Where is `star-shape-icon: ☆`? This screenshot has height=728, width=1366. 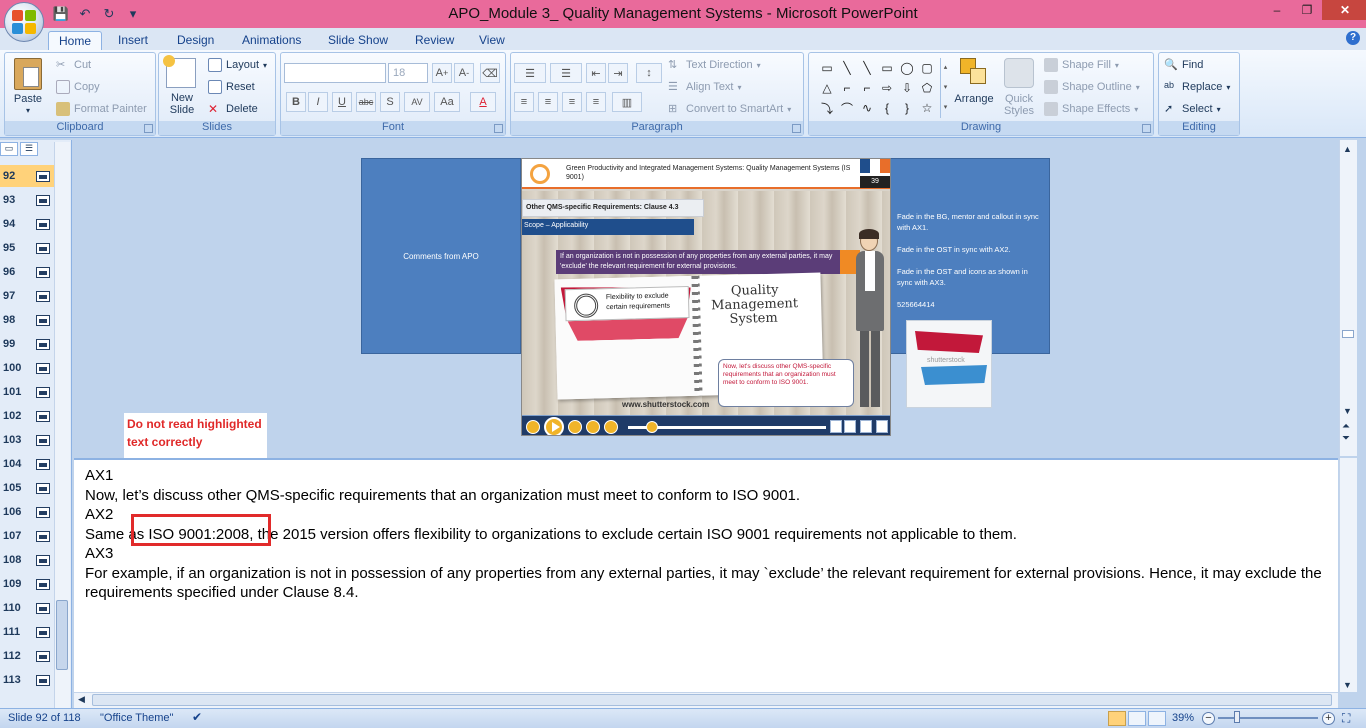 star-shape-icon: ☆ is located at coordinates (927, 108).